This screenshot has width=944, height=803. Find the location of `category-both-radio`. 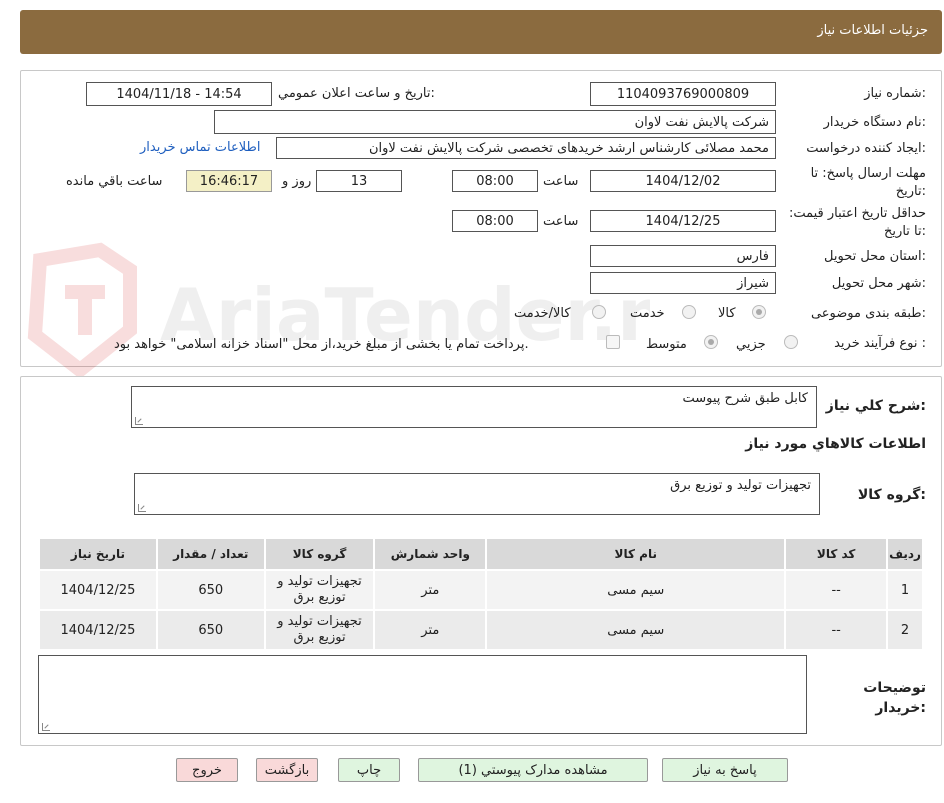

category-both-radio is located at coordinates (599, 312).